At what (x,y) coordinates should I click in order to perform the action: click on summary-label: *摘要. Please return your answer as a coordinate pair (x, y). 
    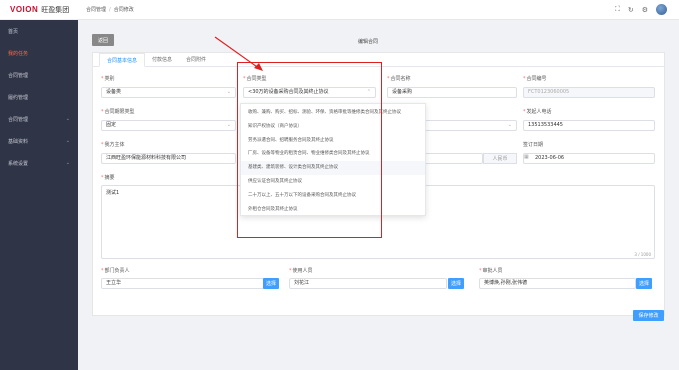
    Looking at the image, I should click on (108, 178).